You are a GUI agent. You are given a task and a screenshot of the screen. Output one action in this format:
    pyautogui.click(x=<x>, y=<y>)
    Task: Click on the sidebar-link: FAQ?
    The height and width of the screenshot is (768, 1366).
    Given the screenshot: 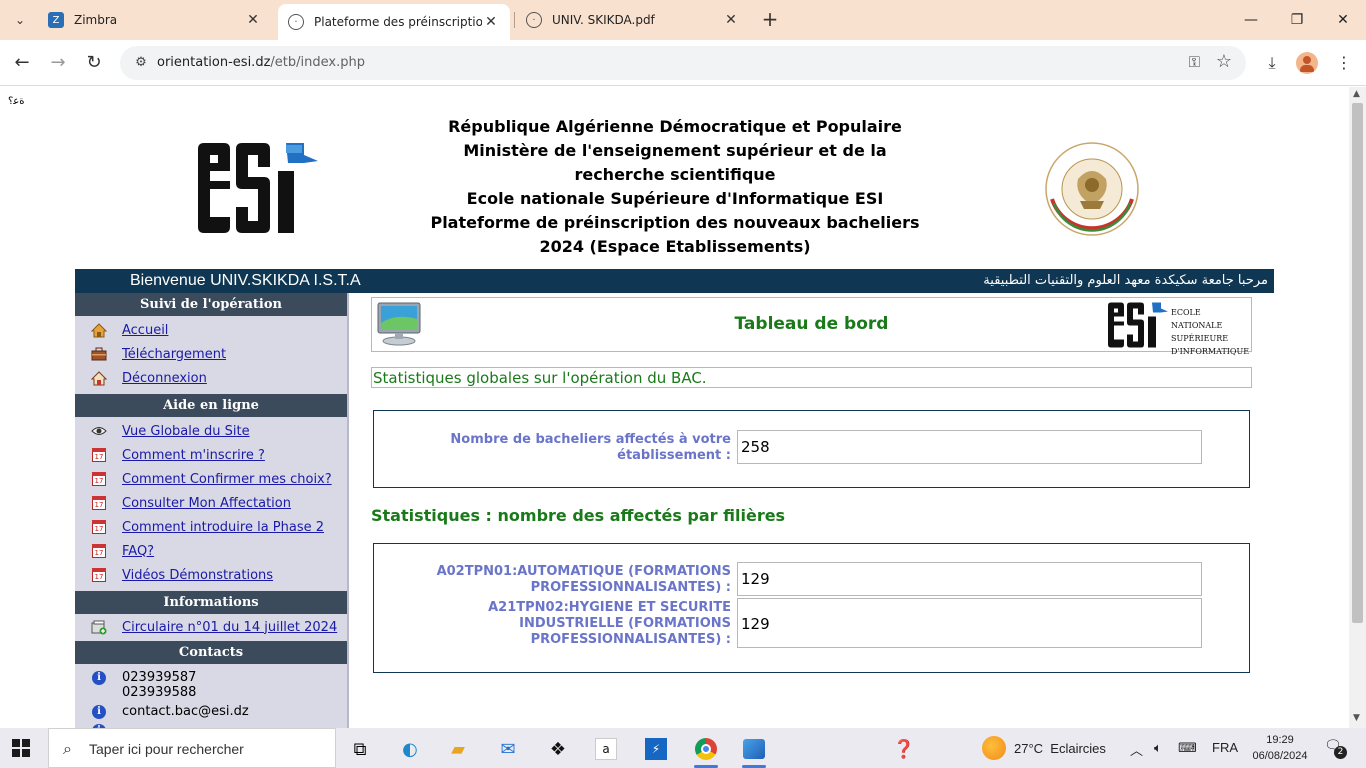 What is the action you would take?
    pyautogui.click(x=138, y=551)
    